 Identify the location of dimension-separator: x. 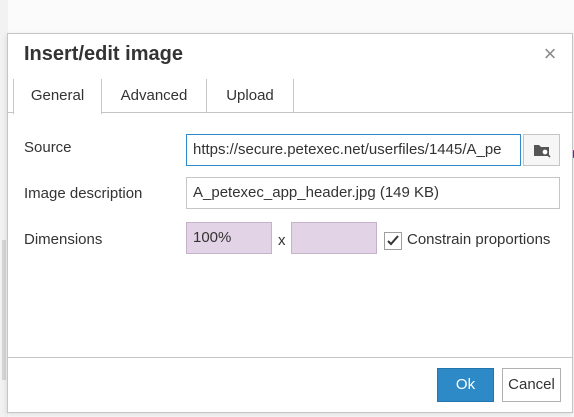
(282, 240).